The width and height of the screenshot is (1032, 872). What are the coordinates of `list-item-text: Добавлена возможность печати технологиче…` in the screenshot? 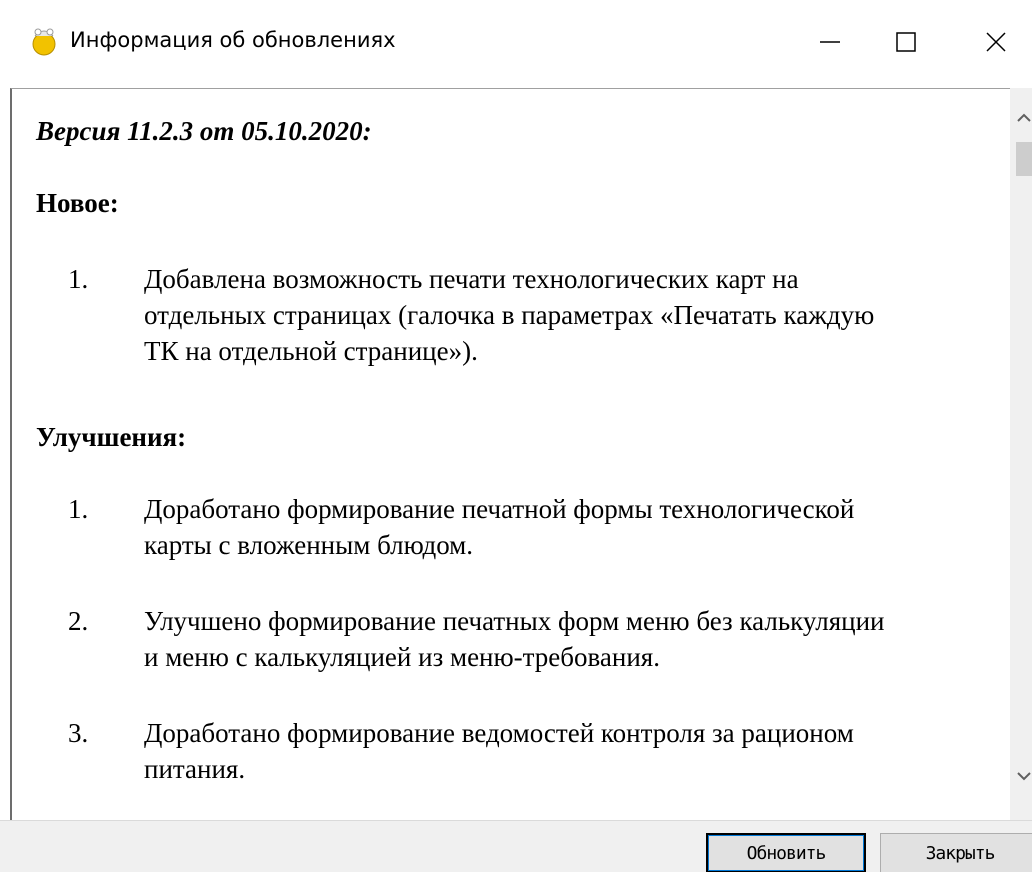 It's located at (574, 315).